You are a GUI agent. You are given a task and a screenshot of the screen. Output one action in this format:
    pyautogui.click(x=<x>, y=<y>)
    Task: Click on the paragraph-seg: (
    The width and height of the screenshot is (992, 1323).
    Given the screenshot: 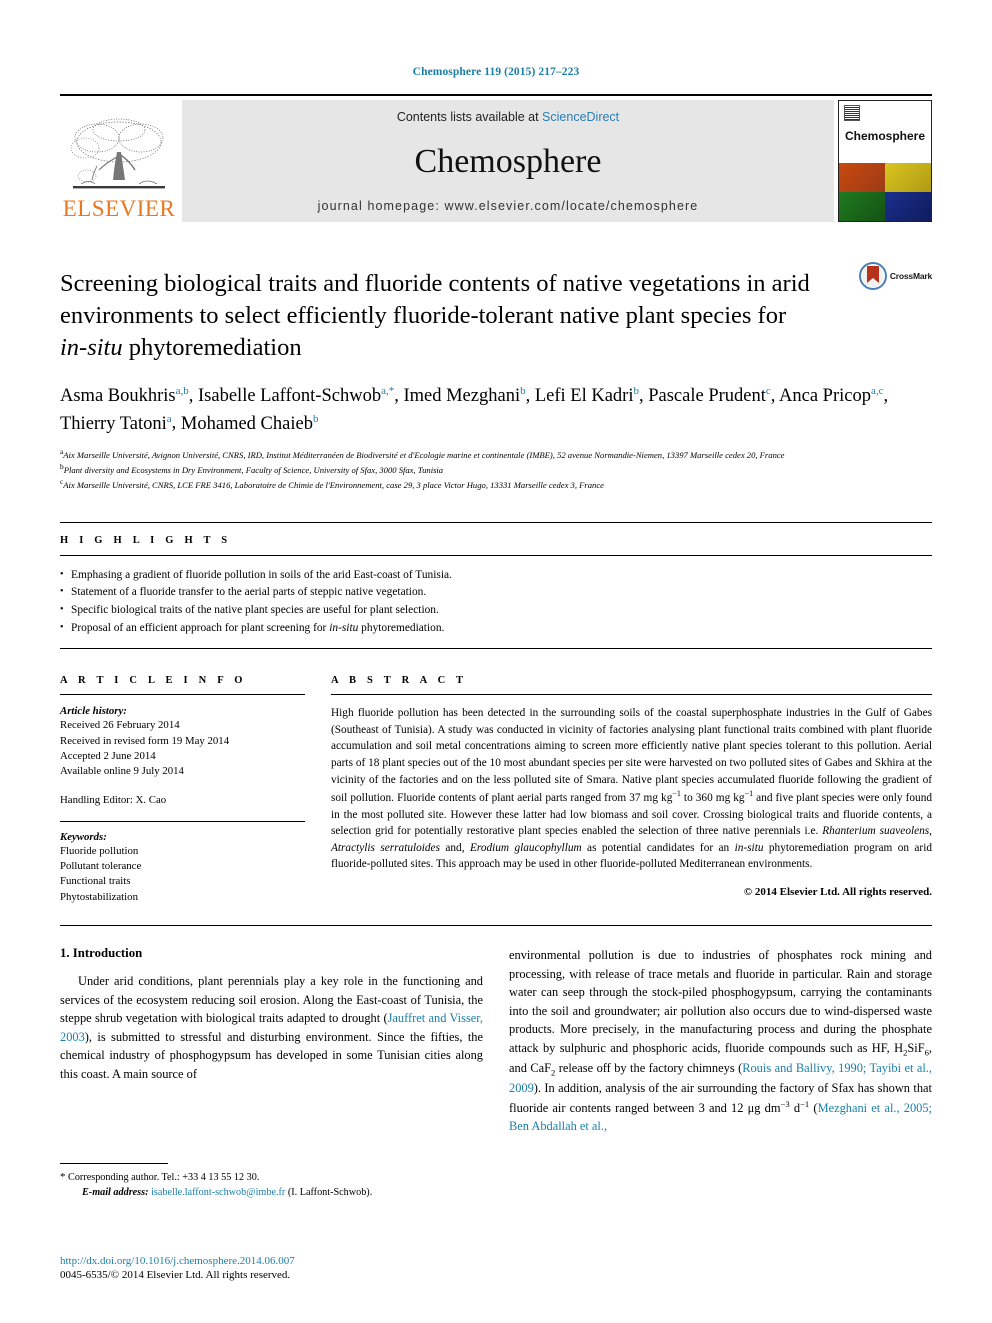 What is the action you would take?
    pyautogui.click(x=813, y=1107)
    